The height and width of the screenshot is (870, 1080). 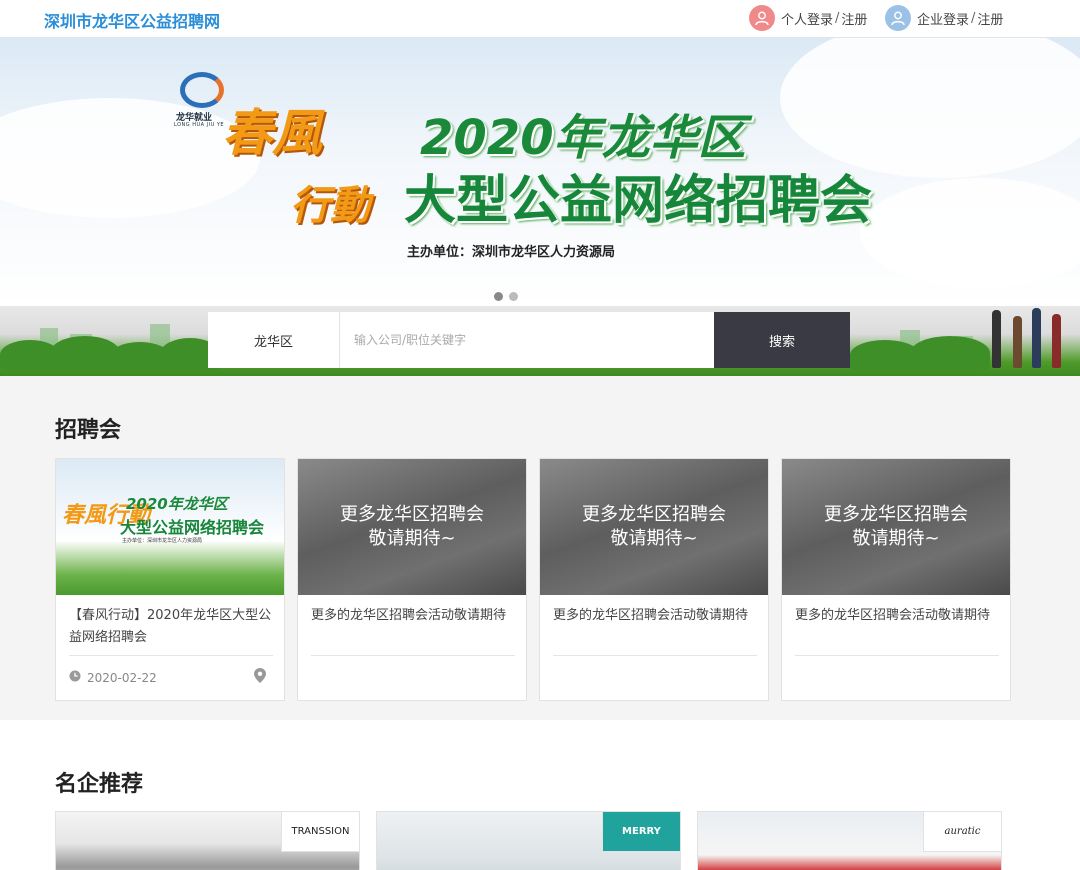 I want to click on personal-login-area: 个人登录 / 注册, so click(x=808, y=18).